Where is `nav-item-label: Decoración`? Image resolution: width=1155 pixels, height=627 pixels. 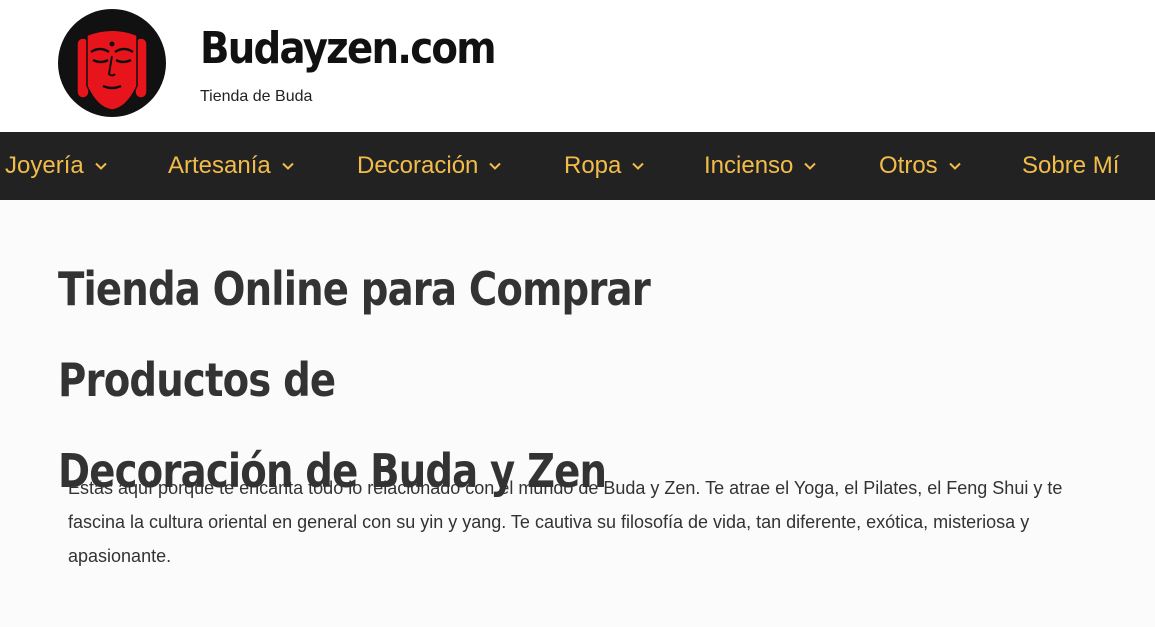
nav-item-label: Decoración is located at coordinates (418, 165).